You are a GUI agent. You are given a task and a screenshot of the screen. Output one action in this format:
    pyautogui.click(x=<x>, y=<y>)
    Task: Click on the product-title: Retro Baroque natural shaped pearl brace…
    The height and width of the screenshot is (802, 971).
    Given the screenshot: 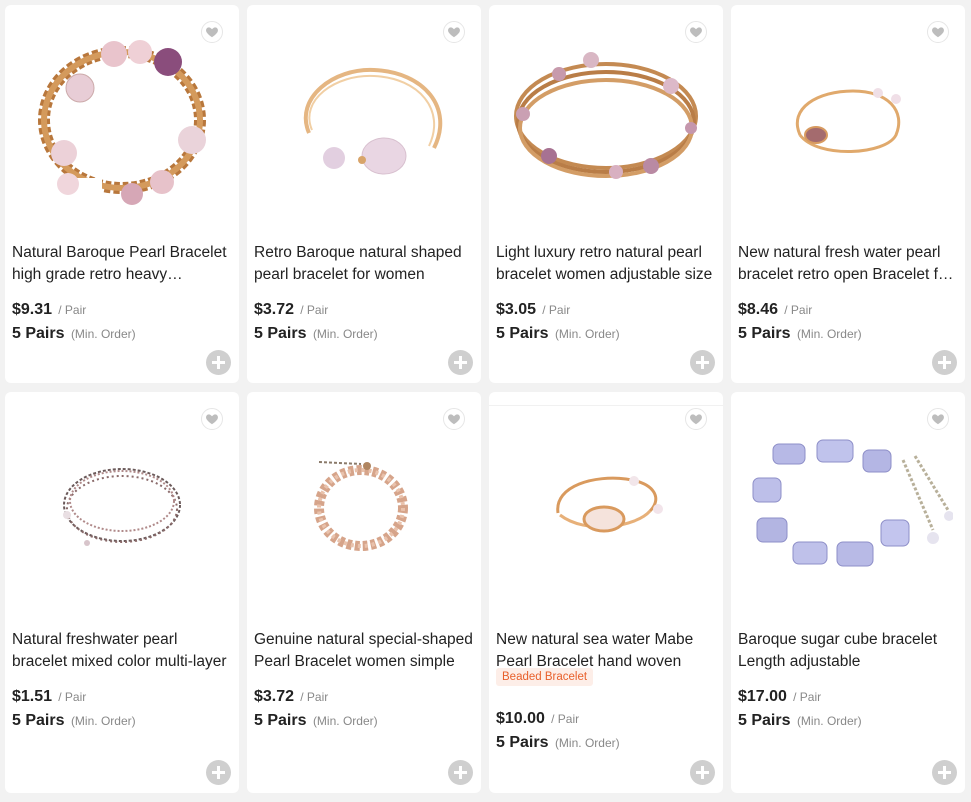 What is the action you would take?
    pyautogui.click(x=363, y=264)
    